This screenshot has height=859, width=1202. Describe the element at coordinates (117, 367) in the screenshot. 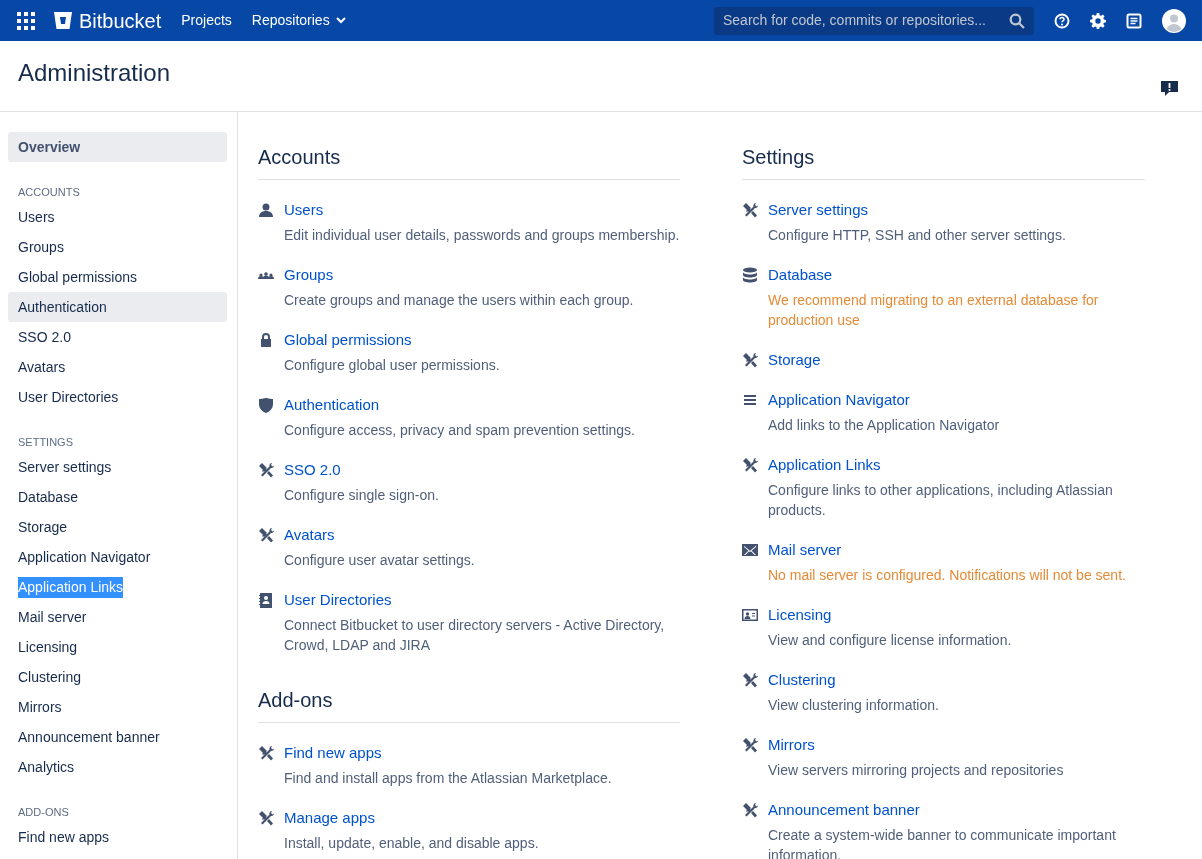

I see `sidebar-item: Avatars` at that location.